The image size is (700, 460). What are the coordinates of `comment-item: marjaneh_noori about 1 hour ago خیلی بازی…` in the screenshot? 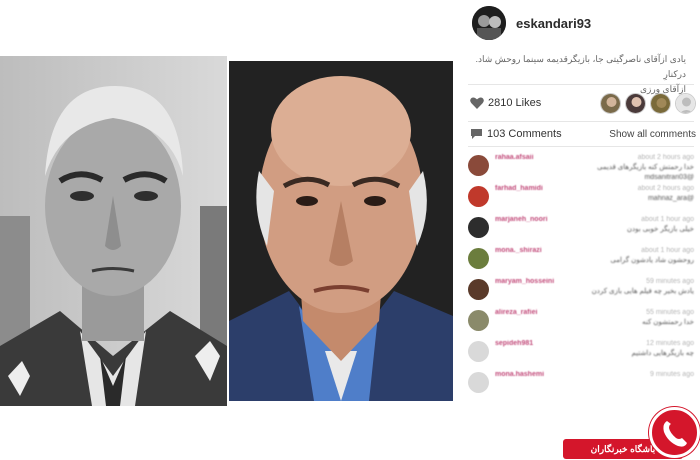 It's located at (581, 230).